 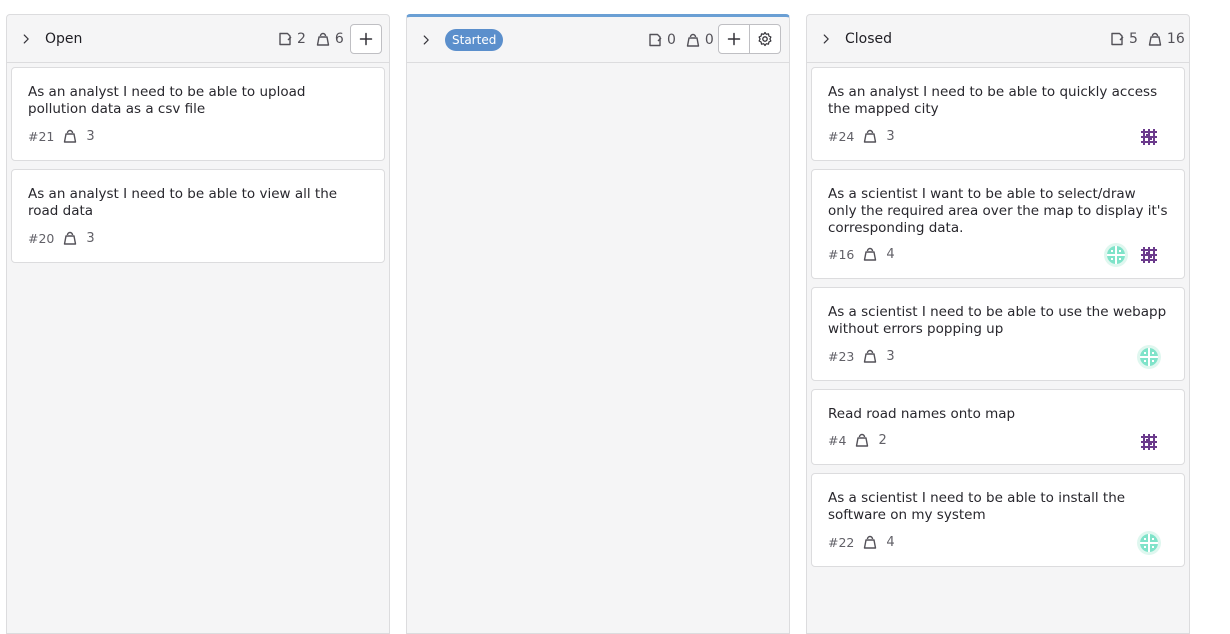 I want to click on card-meta: #22 4, so click(x=861, y=542).